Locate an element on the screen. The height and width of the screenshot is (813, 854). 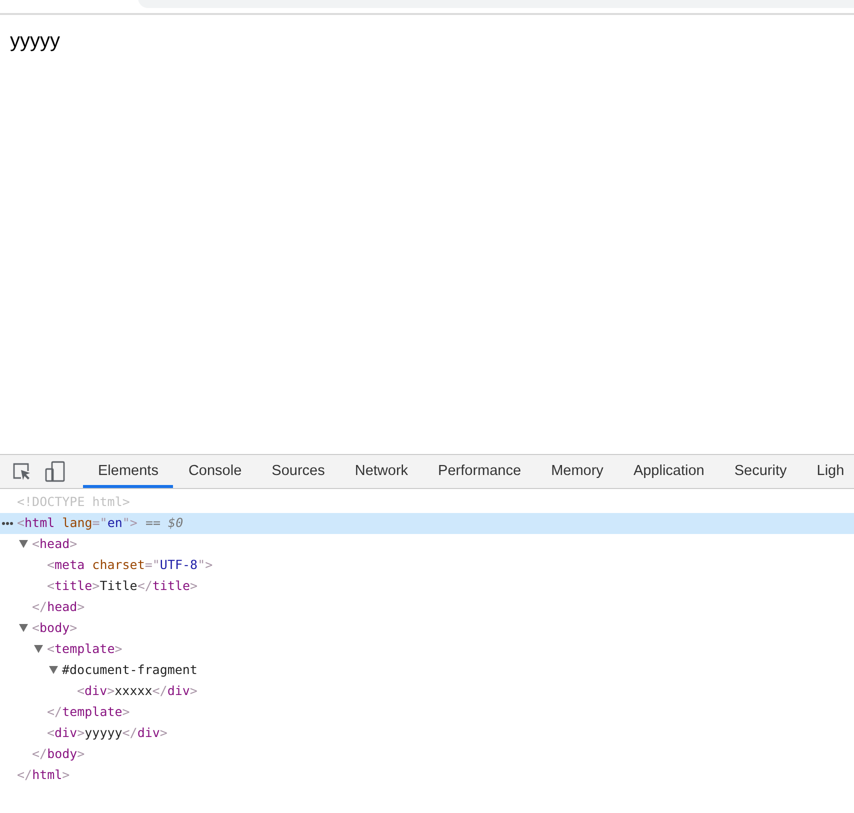
page-text: yyyyy is located at coordinates (35, 41).